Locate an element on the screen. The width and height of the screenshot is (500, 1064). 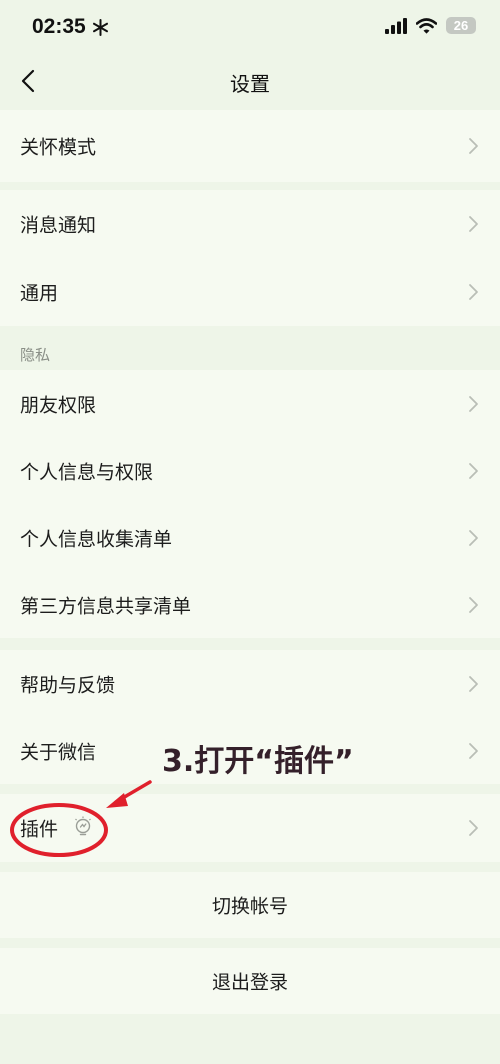
annotation-text: 3.打开“插件” is located at coordinates (258, 761).